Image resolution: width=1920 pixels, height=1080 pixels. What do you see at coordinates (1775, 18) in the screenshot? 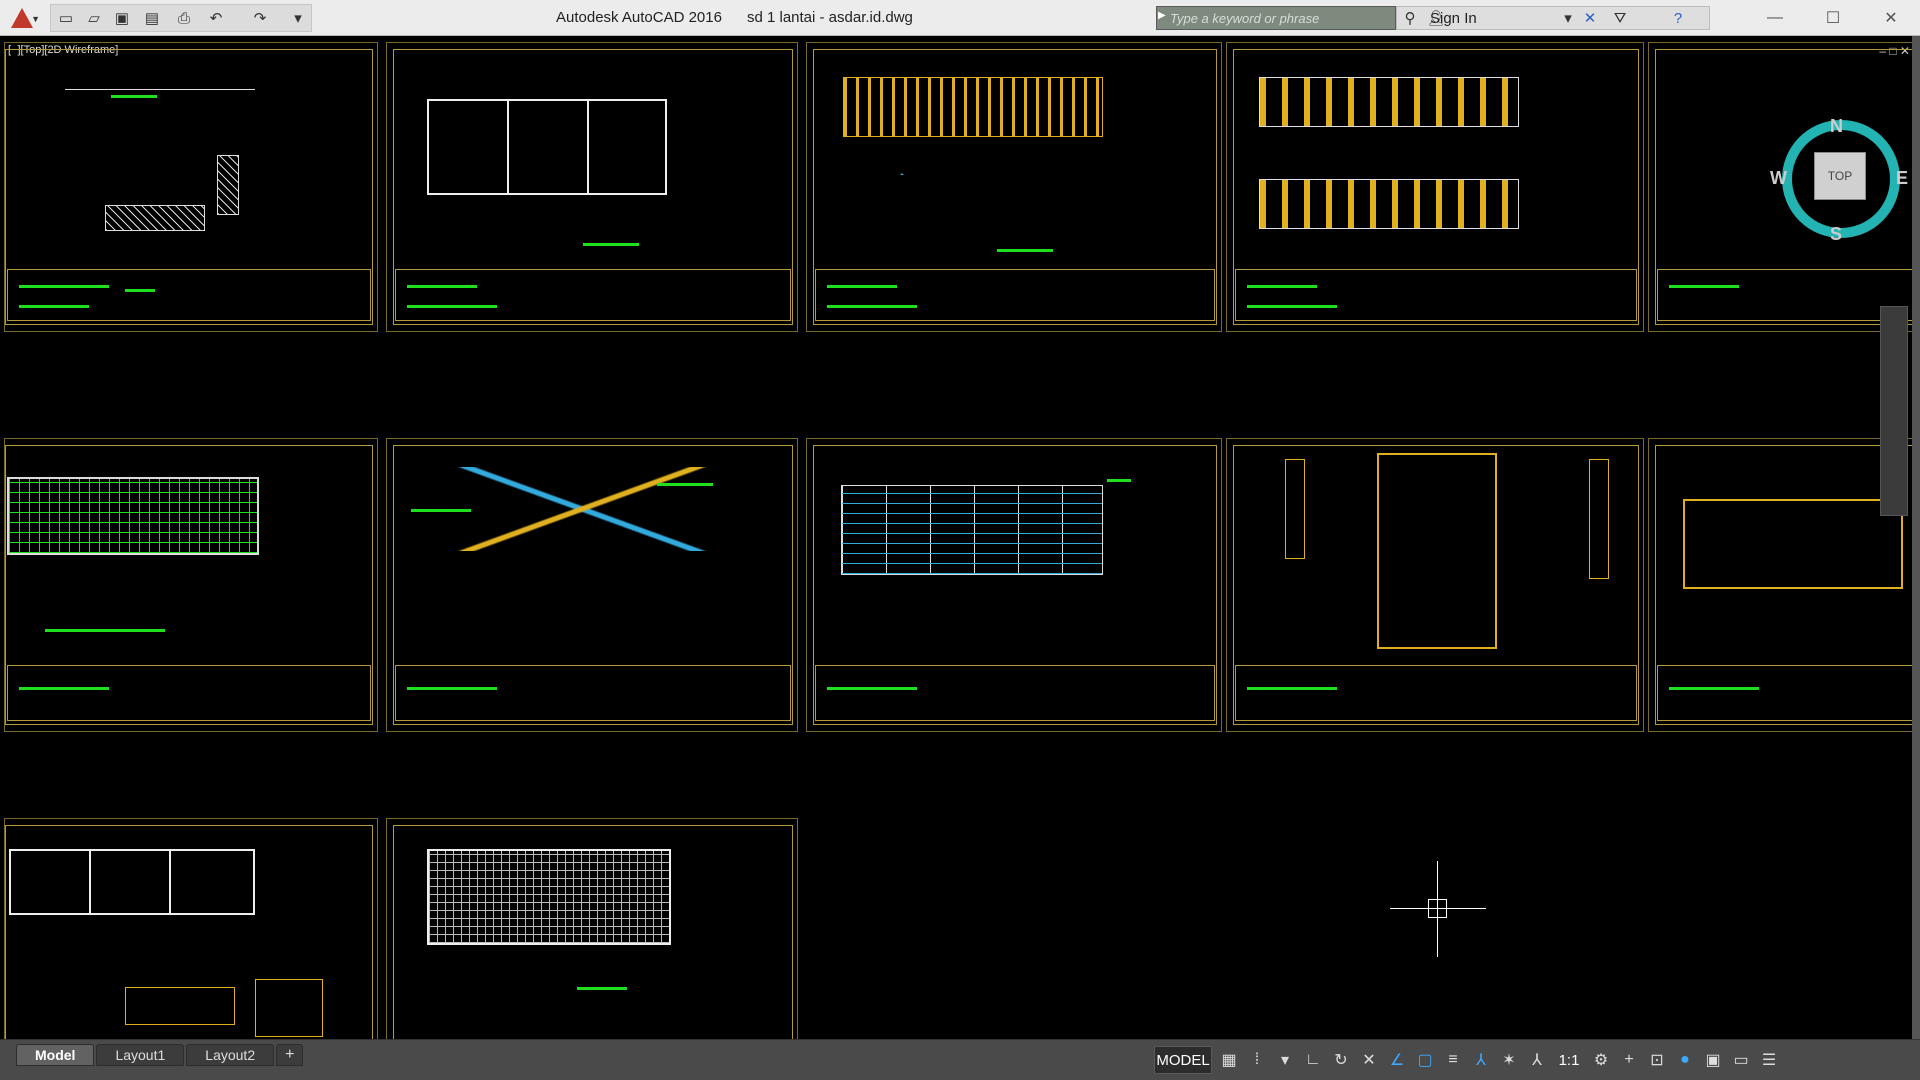
I see `minimize-button: —` at bounding box center [1775, 18].